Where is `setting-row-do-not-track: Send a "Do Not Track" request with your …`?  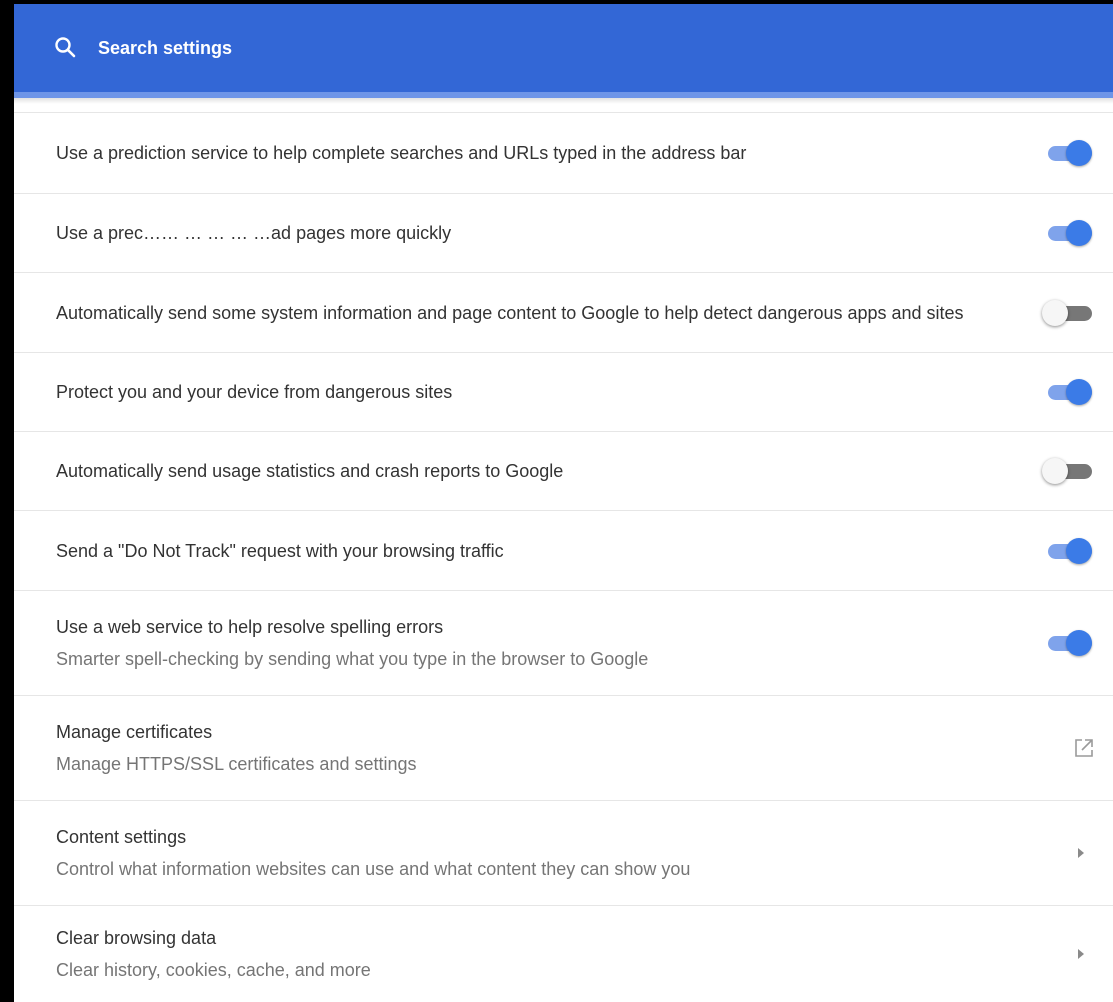 setting-row-do-not-track: Send a "Do Not Track" request with your … is located at coordinates (563, 551).